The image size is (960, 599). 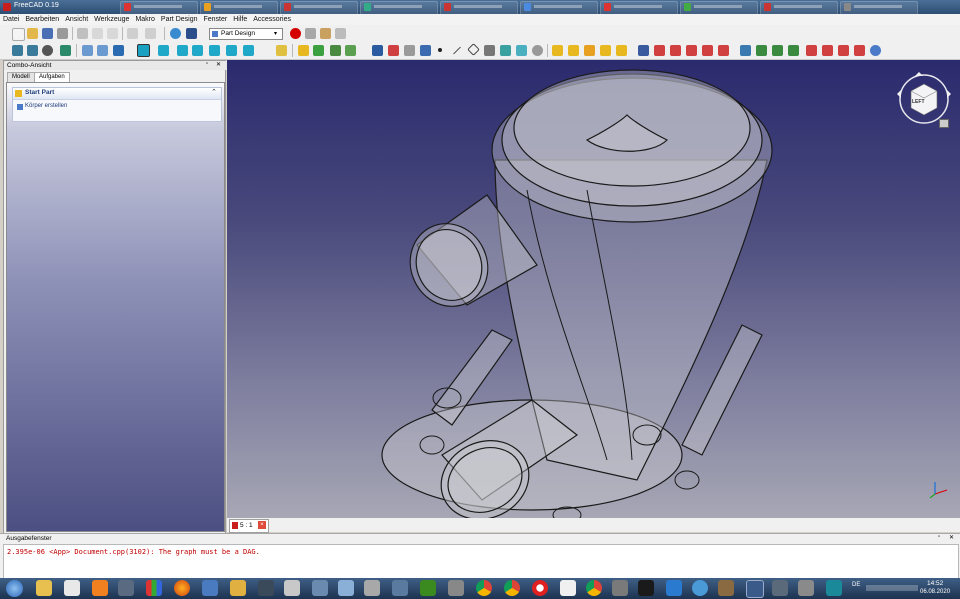 What do you see at coordinates (154, 588) in the screenshot?
I see `app-grid-icon` at bounding box center [154, 588].